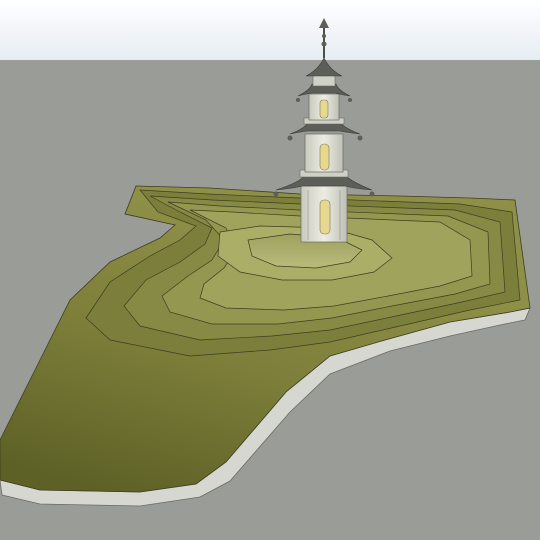 This screenshot has width=540, height=540. Describe the element at coordinates (325, 217) in the screenshot. I see `pagoda-base-window` at that location.